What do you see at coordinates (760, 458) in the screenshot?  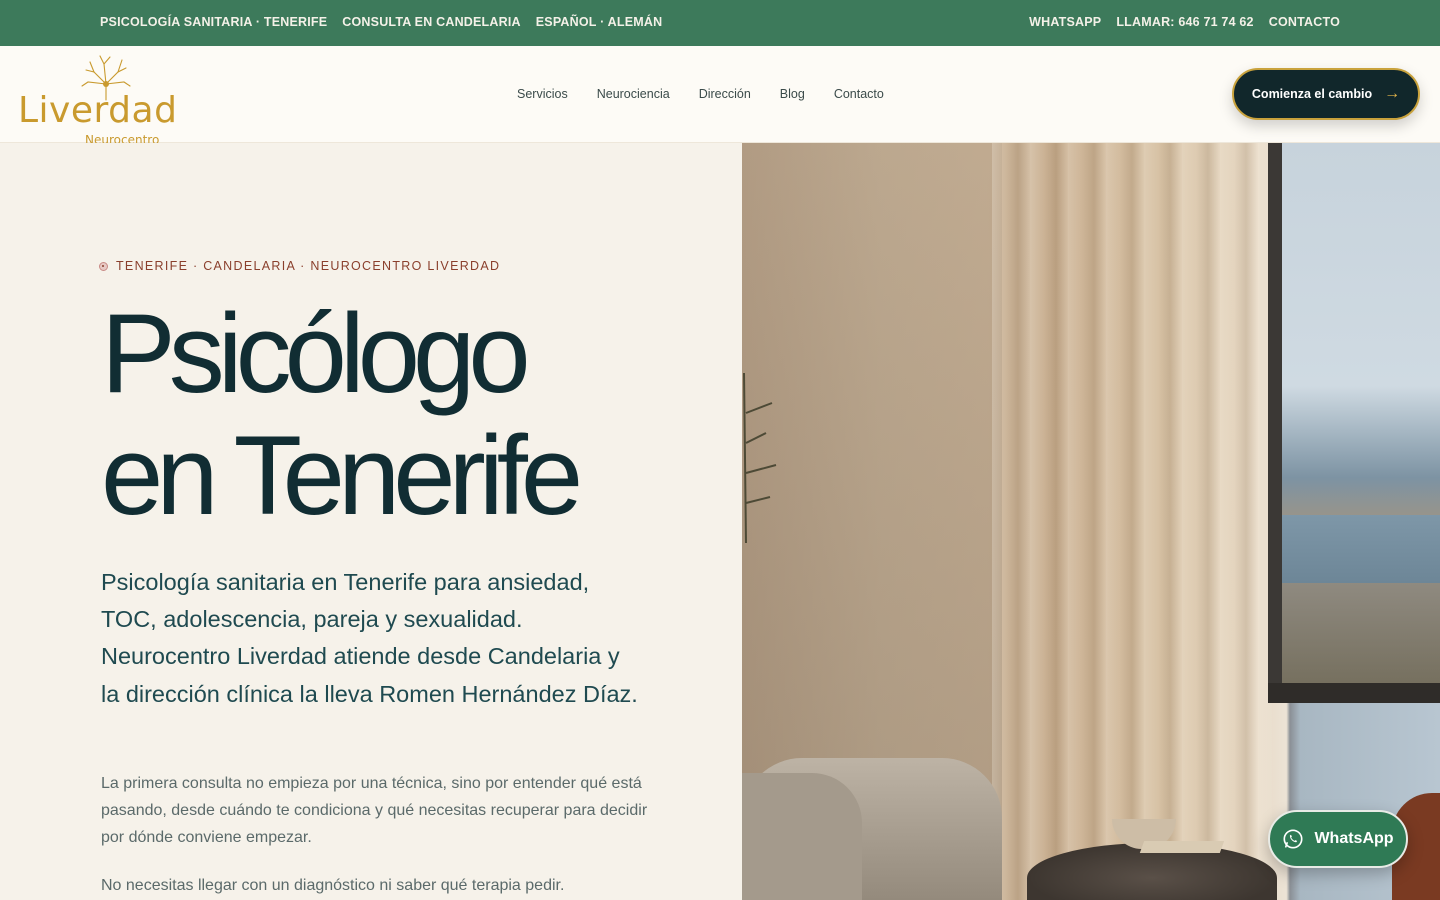 I see `photo-plant` at bounding box center [760, 458].